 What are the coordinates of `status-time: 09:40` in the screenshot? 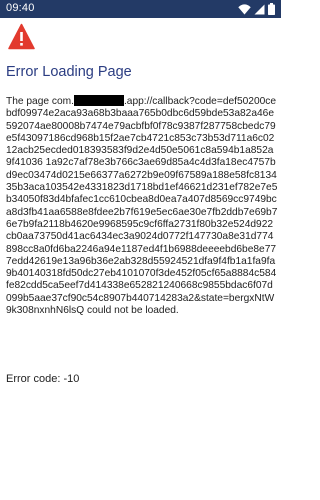 It's located at (20, 8).